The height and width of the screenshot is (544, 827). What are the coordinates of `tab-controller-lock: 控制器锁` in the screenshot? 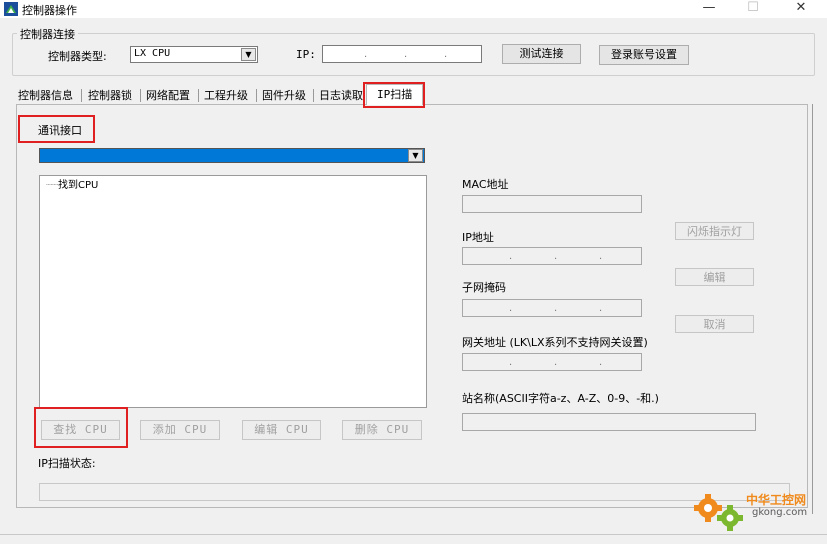 It's located at (110, 95).